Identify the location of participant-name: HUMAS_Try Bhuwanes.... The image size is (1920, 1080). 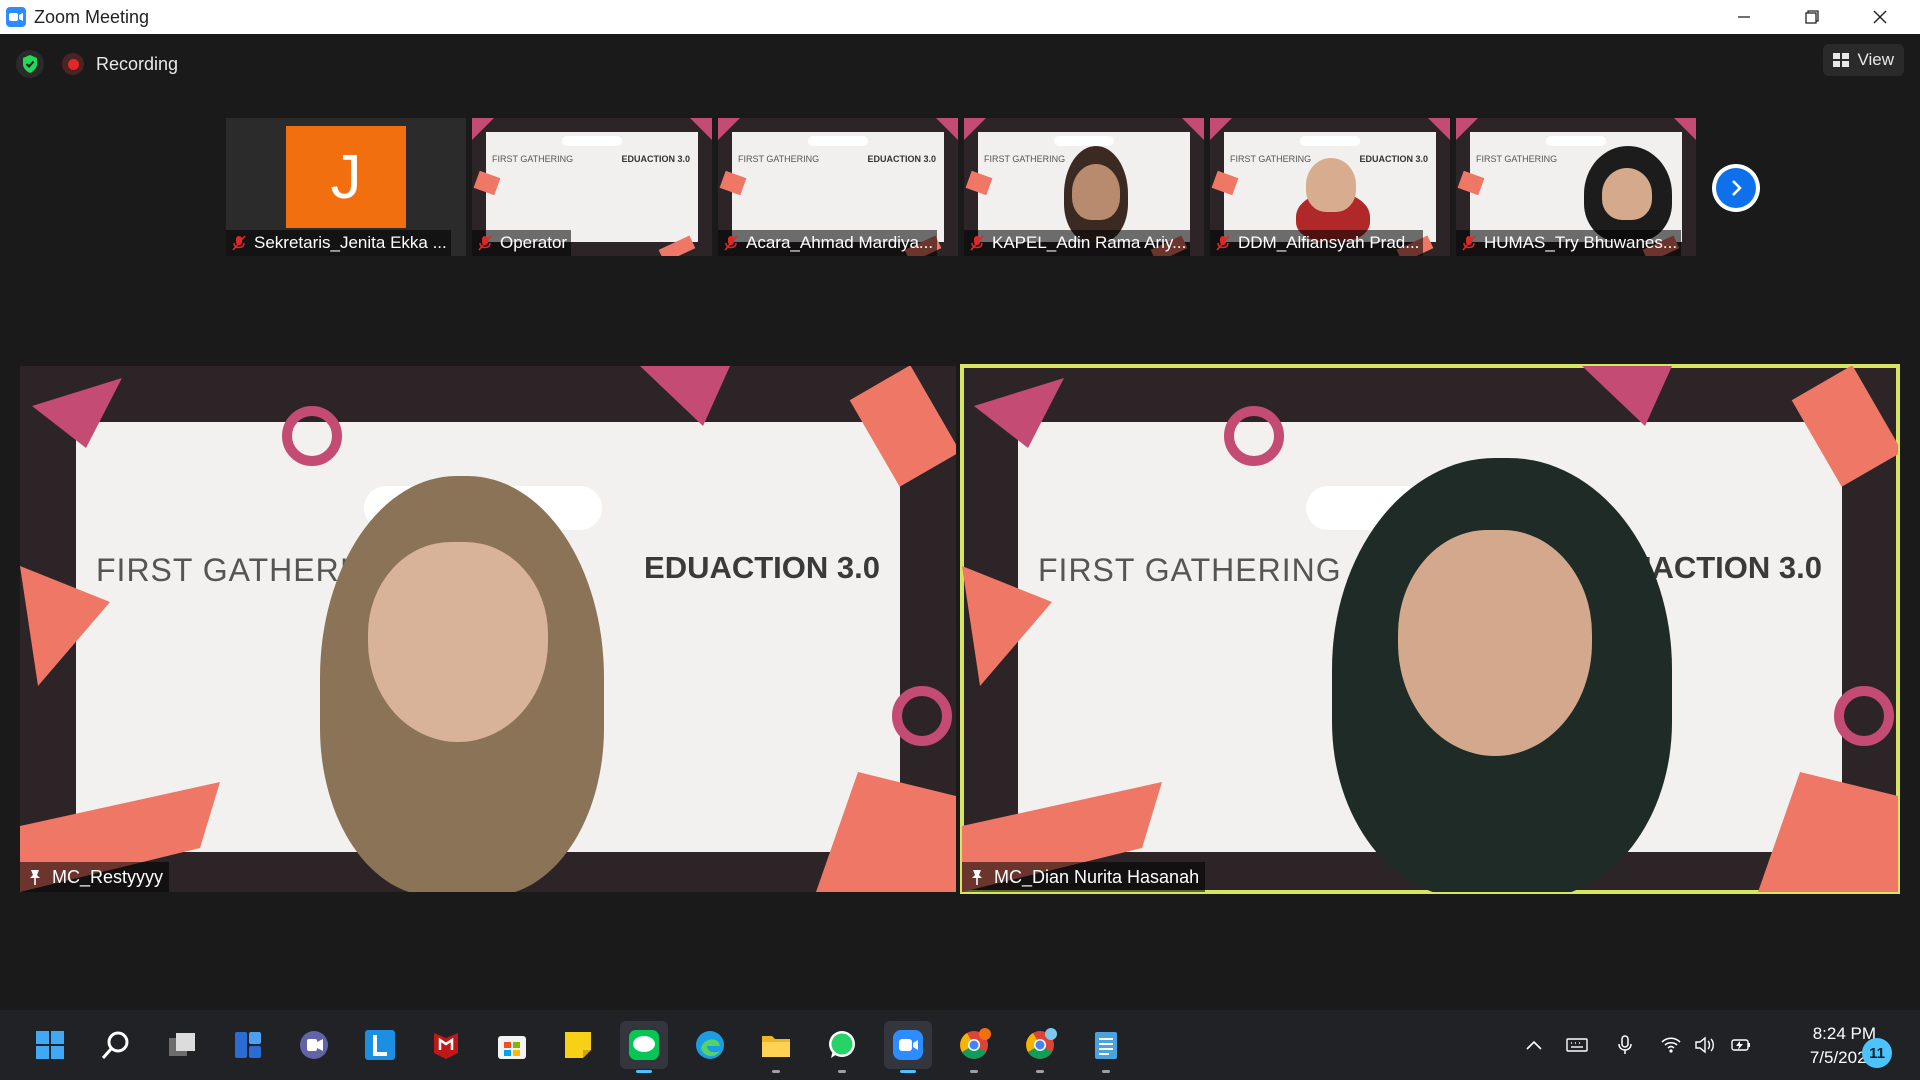
(1581, 242).